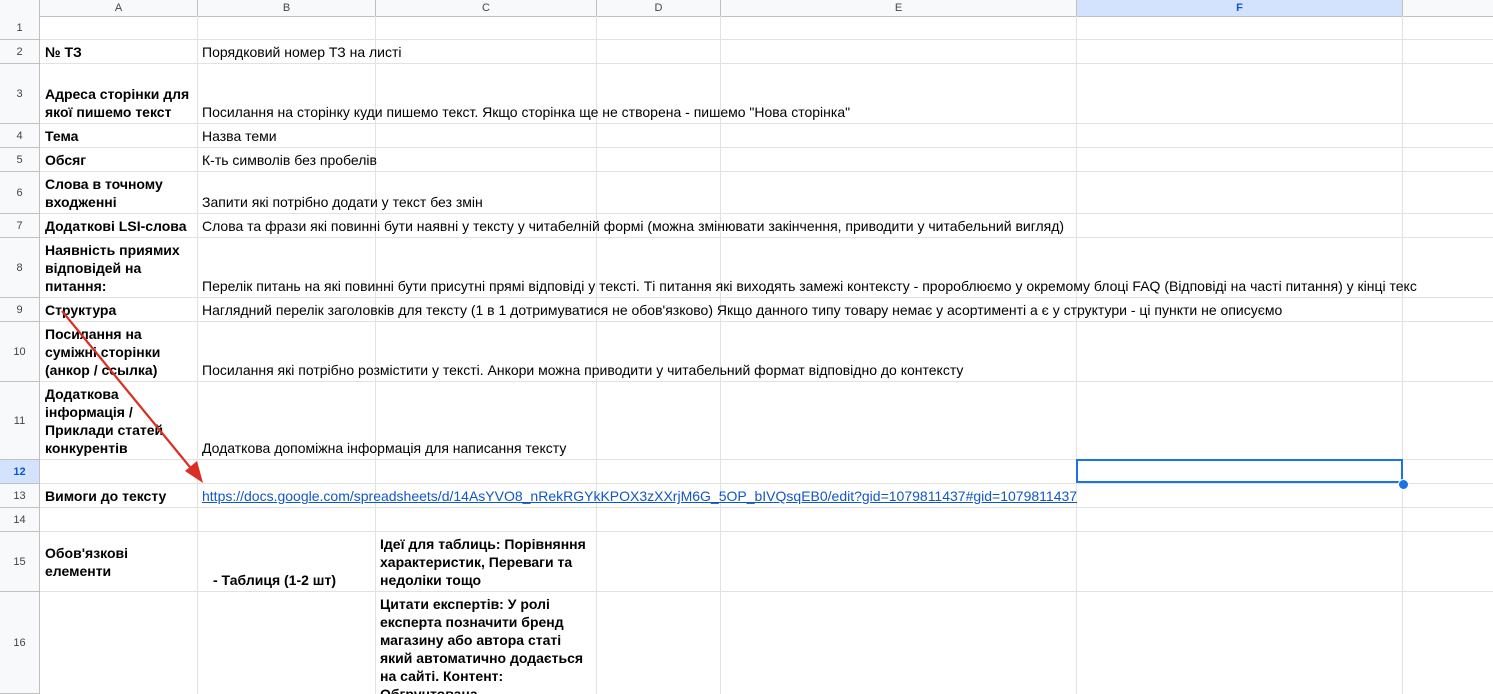 The height and width of the screenshot is (694, 1493). Describe the element at coordinates (119, 562) in the screenshot. I see `cell-a15: Обов'язкові елементи` at that location.